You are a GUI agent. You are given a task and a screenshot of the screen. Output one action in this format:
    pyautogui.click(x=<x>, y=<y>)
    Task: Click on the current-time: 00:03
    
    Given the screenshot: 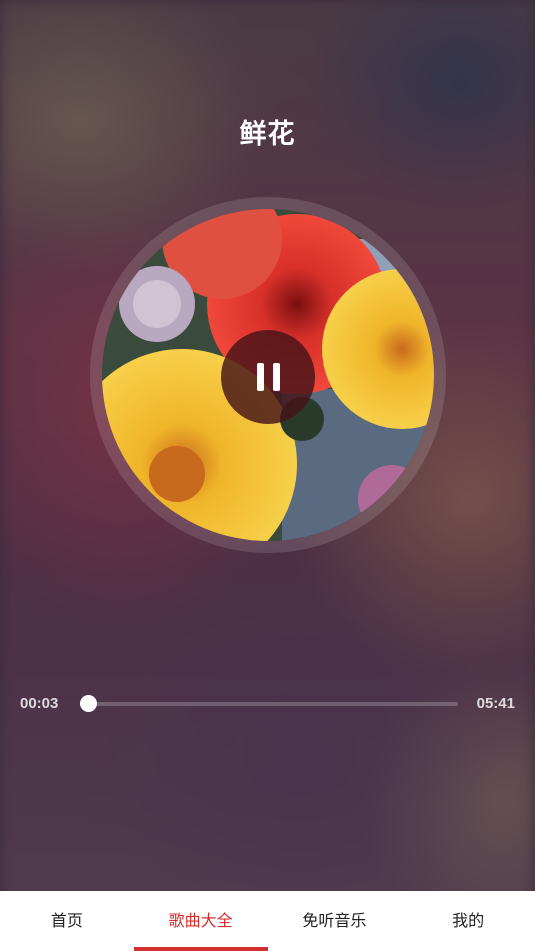 What is the action you would take?
    pyautogui.click(x=39, y=703)
    